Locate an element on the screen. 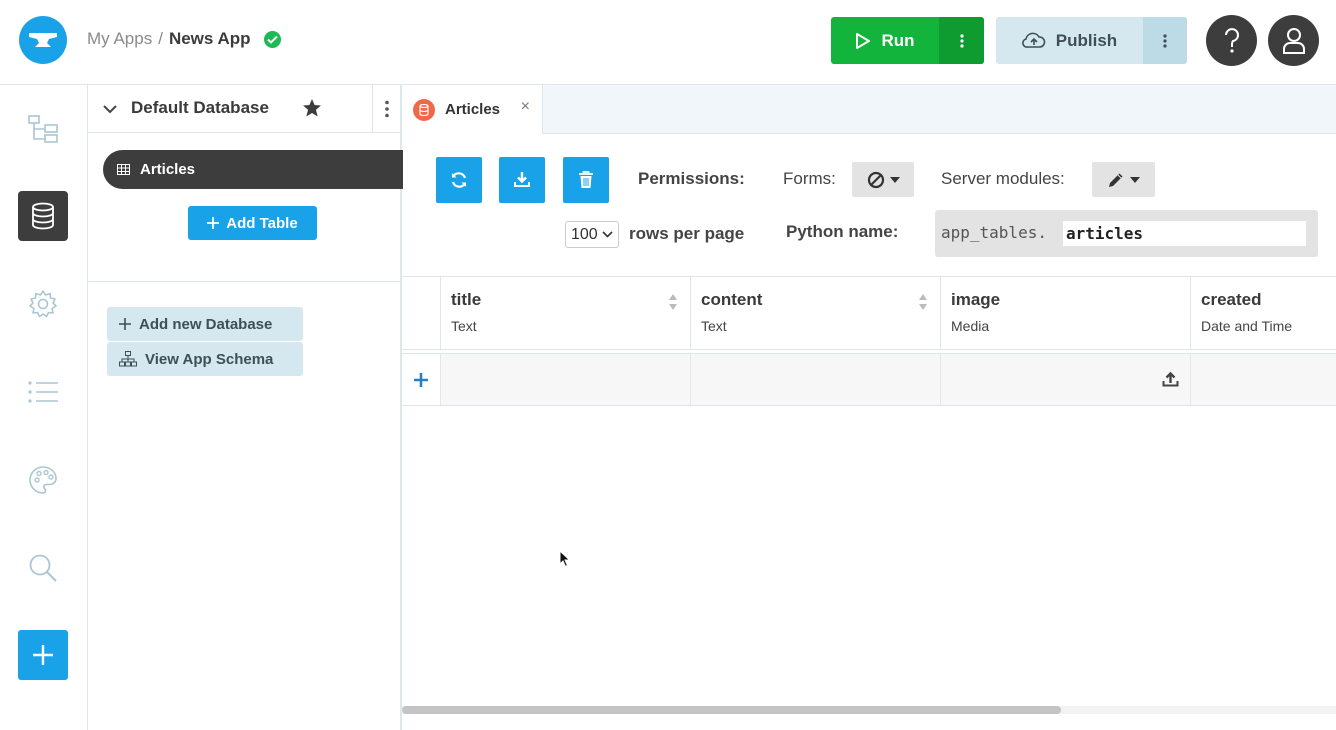 This screenshot has height=730, width=1336. new-row-cell-title is located at coordinates (566, 379).